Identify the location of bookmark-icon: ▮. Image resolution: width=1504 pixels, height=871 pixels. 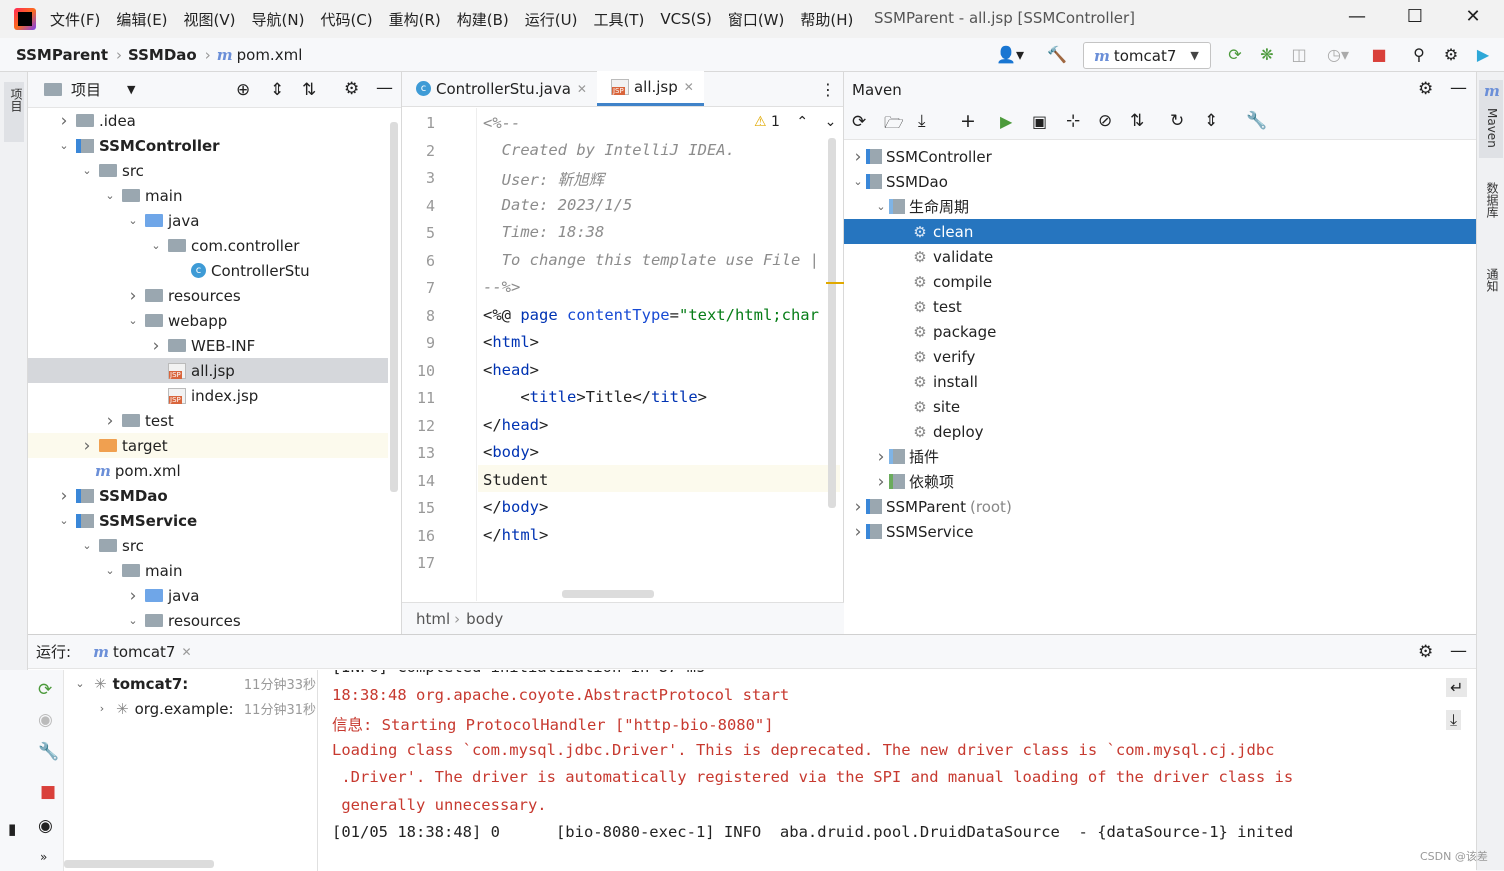
(12, 829).